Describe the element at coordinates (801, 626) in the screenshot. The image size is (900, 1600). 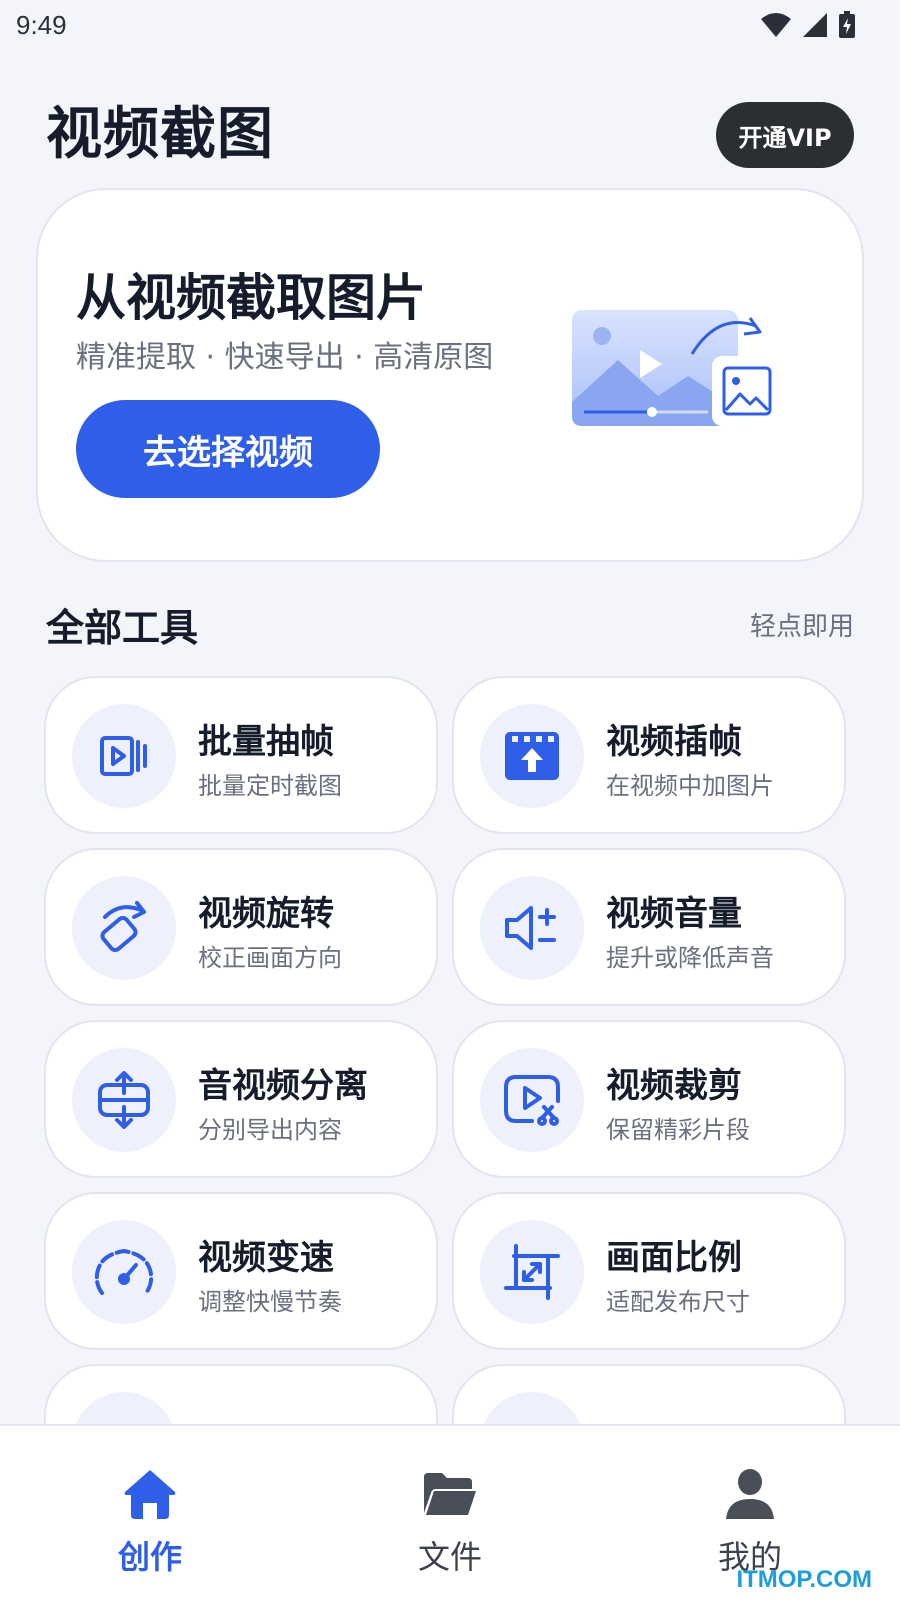
I see `section-hint: 轻点即用` at that location.